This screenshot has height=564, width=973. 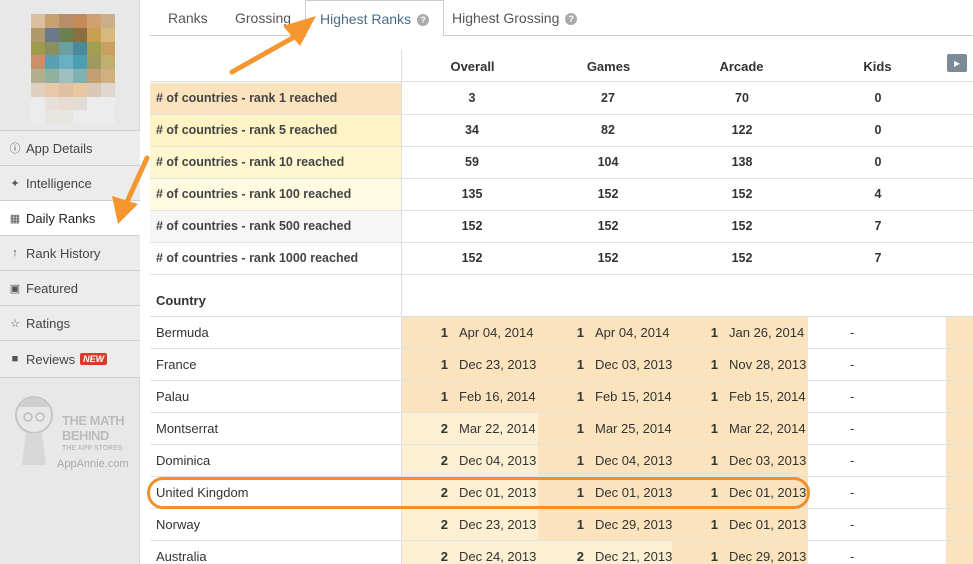 I want to click on col-arcade: Arcade, so click(x=741, y=66).